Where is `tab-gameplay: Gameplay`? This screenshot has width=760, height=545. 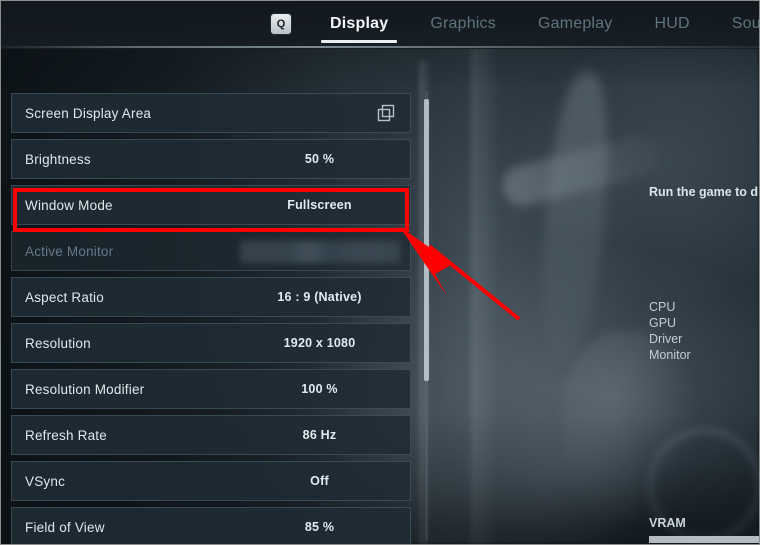 tab-gameplay: Gameplay is located at coordinates (575, 24).